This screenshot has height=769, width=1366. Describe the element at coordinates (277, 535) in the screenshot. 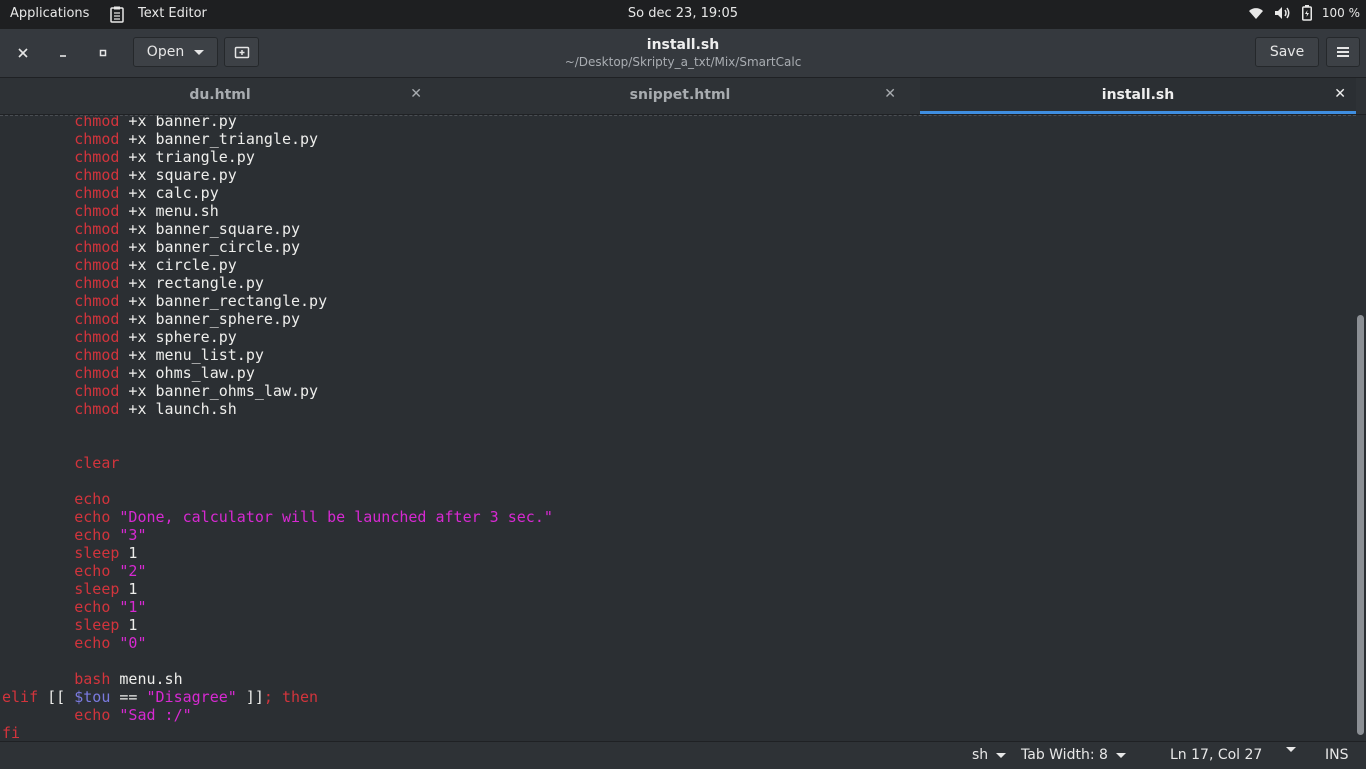

I see `code-line: echo "3"` at that location.